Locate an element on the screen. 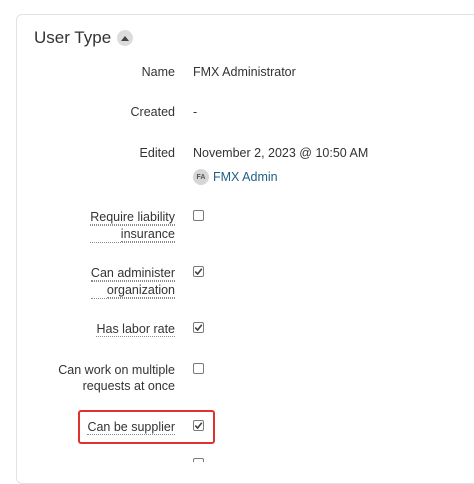  created-value: - is located at coordinates (195, 112).